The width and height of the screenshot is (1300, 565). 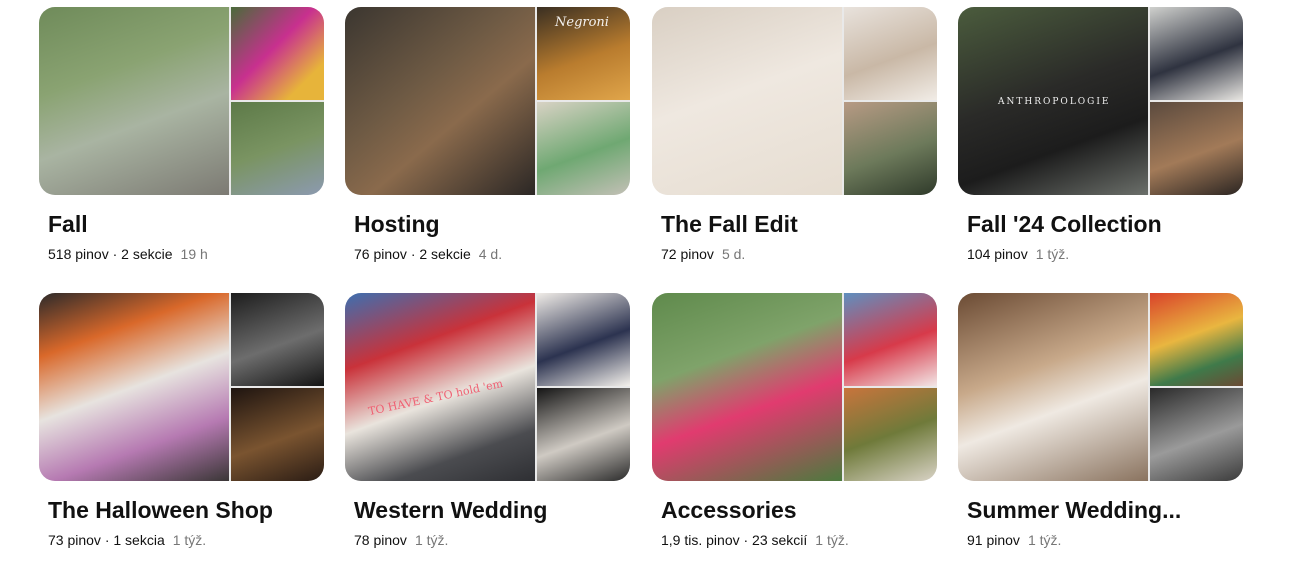 I want to click on board-title: Fall, so click(x=185, y=224).